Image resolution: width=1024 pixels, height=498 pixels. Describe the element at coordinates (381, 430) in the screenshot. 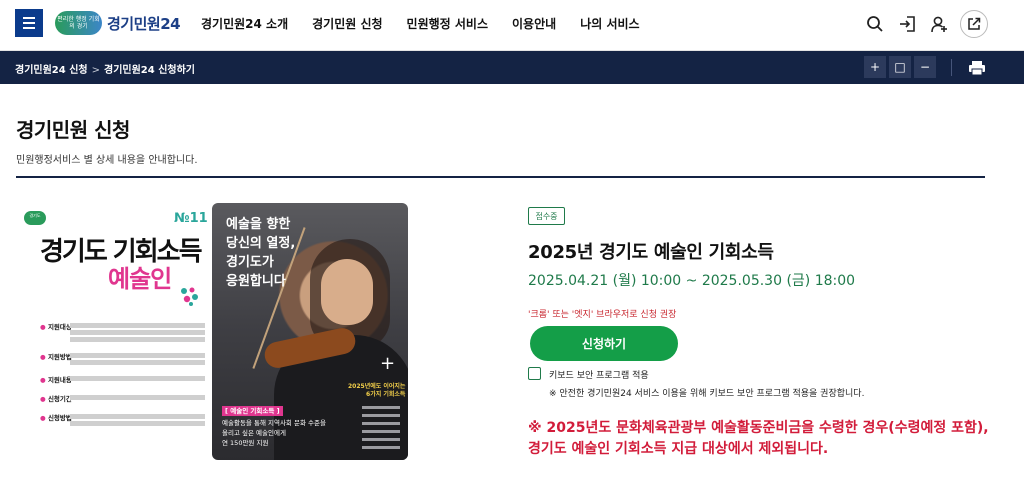

I see `poster-program-list` at that location.